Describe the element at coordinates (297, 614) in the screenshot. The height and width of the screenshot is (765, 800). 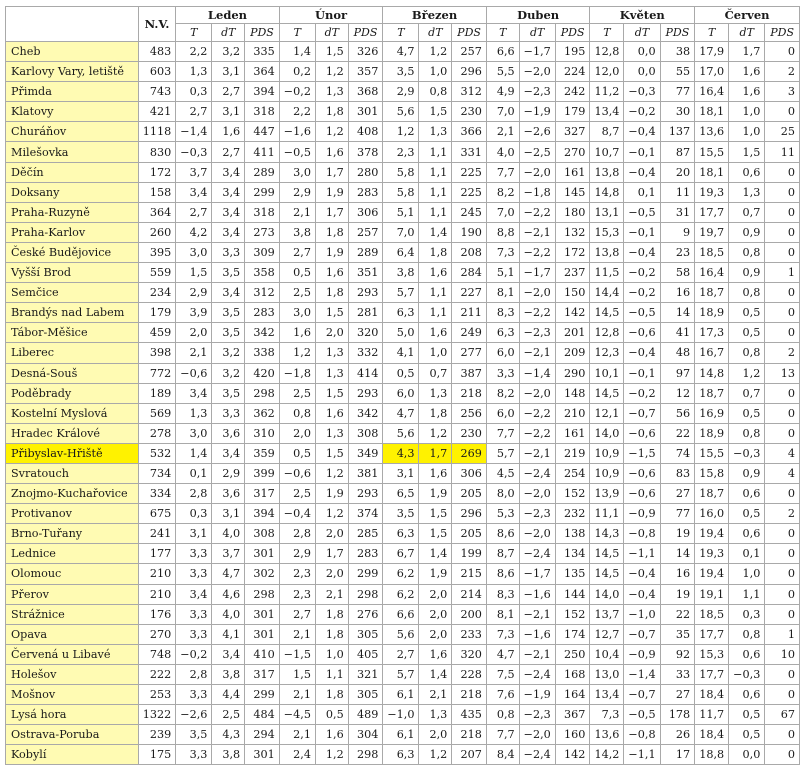
I see `value-cell: 2,7` at that location.